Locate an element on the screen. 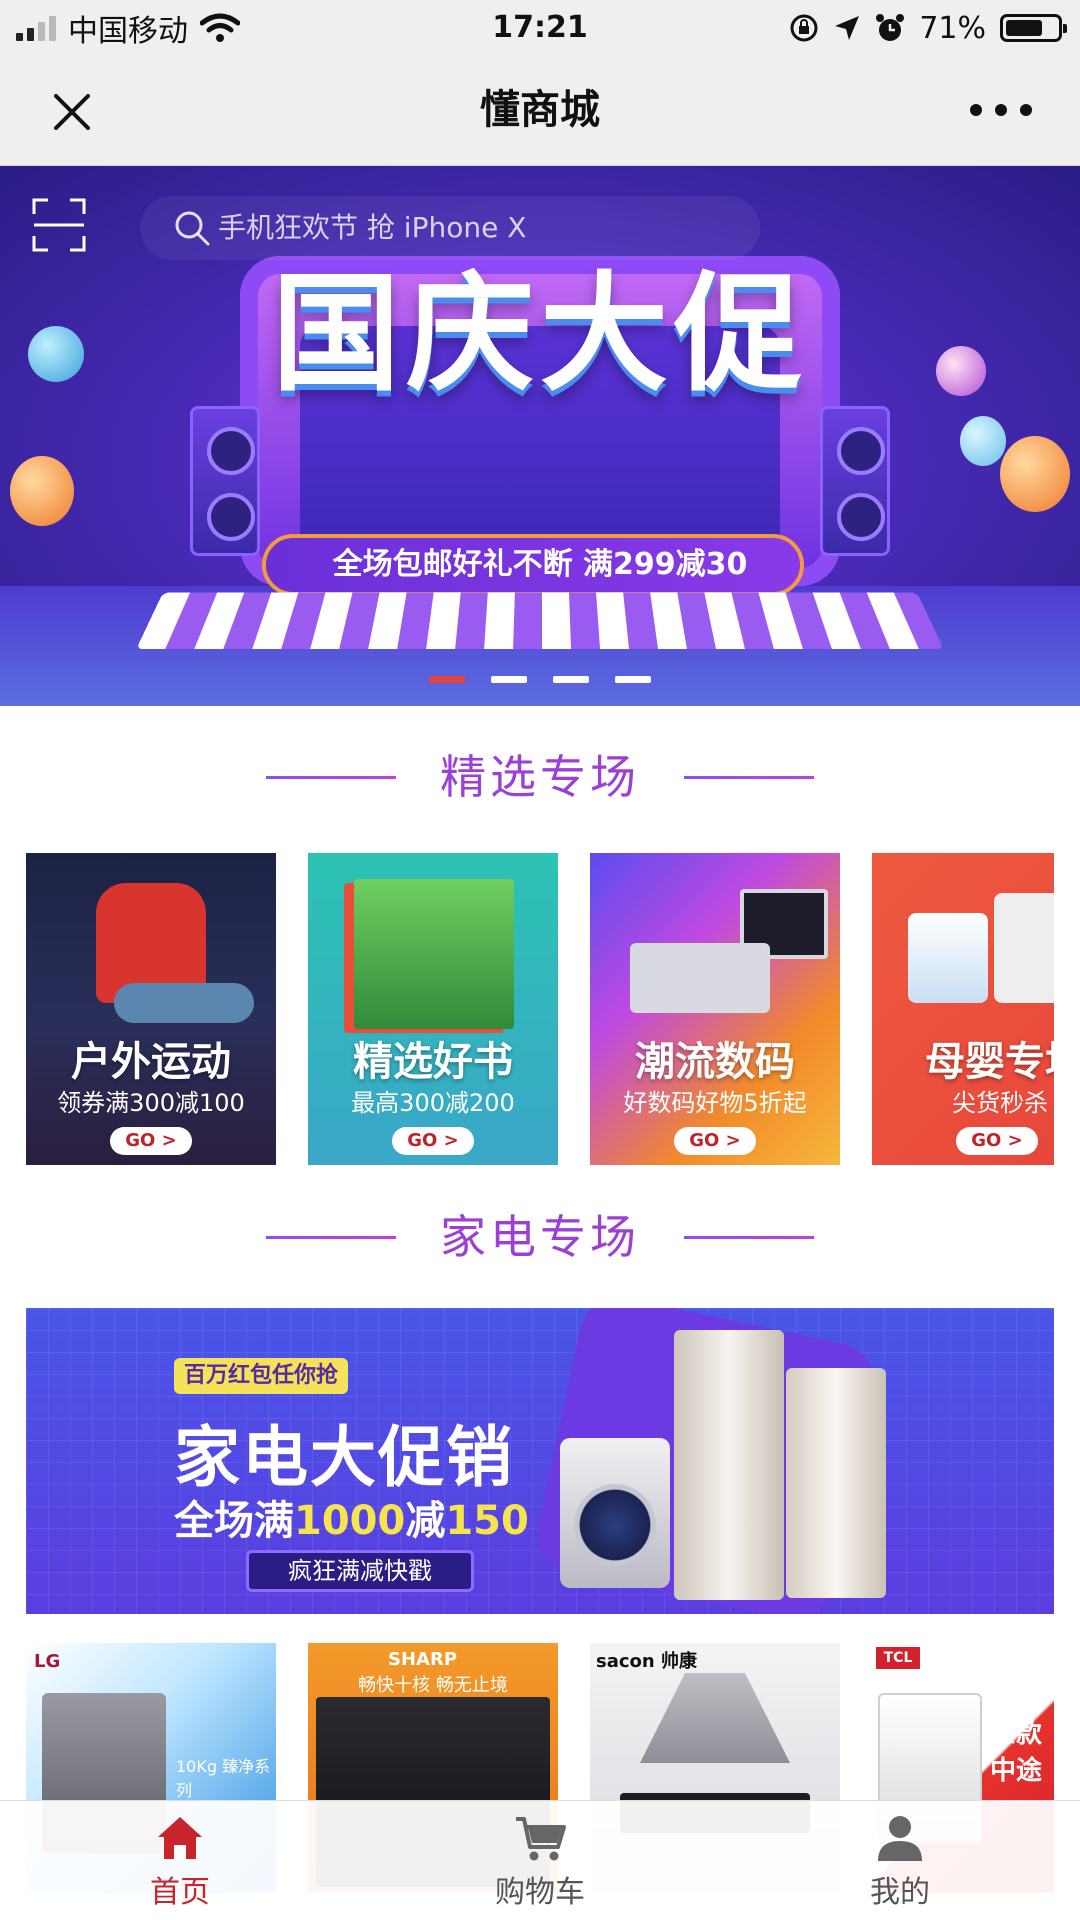  home-icon is located at coordinates (180, 1838).